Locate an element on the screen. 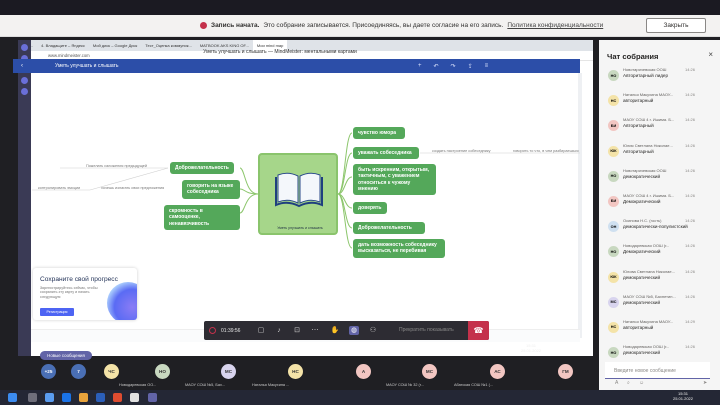 This screenshot has width=720, height=405. message-sender: Новотаричевская ООШ is located at coordinates (645, 69).